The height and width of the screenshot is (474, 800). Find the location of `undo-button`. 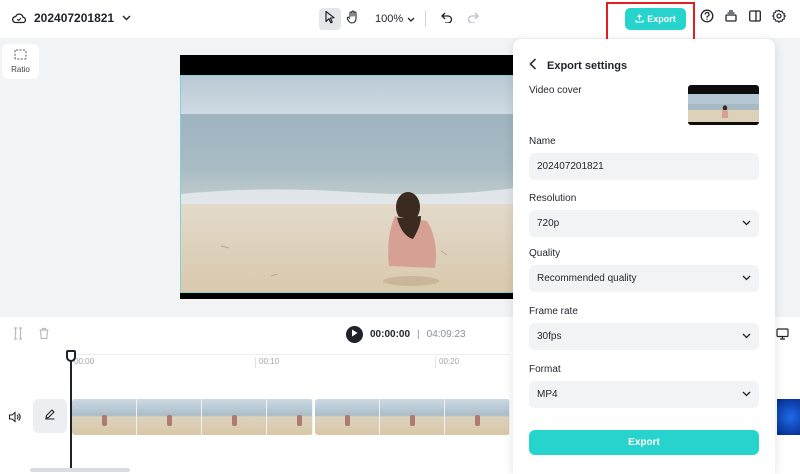

undo-button is located at coordinates (447, 19).